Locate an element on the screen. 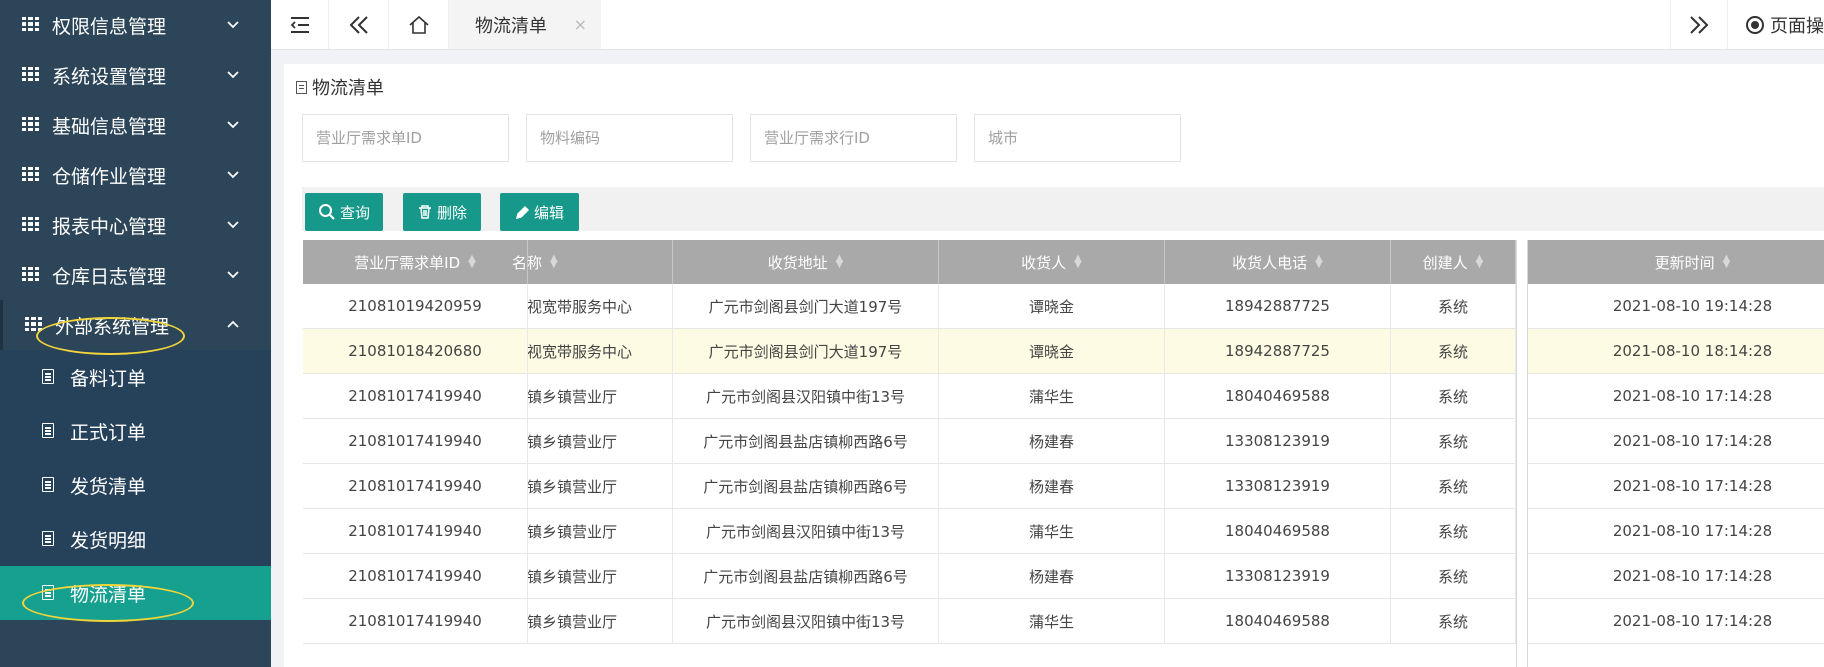 This screenshot has width=1824, height=667. cell-text: 杨建春 is located at coordinates (1051, 441).